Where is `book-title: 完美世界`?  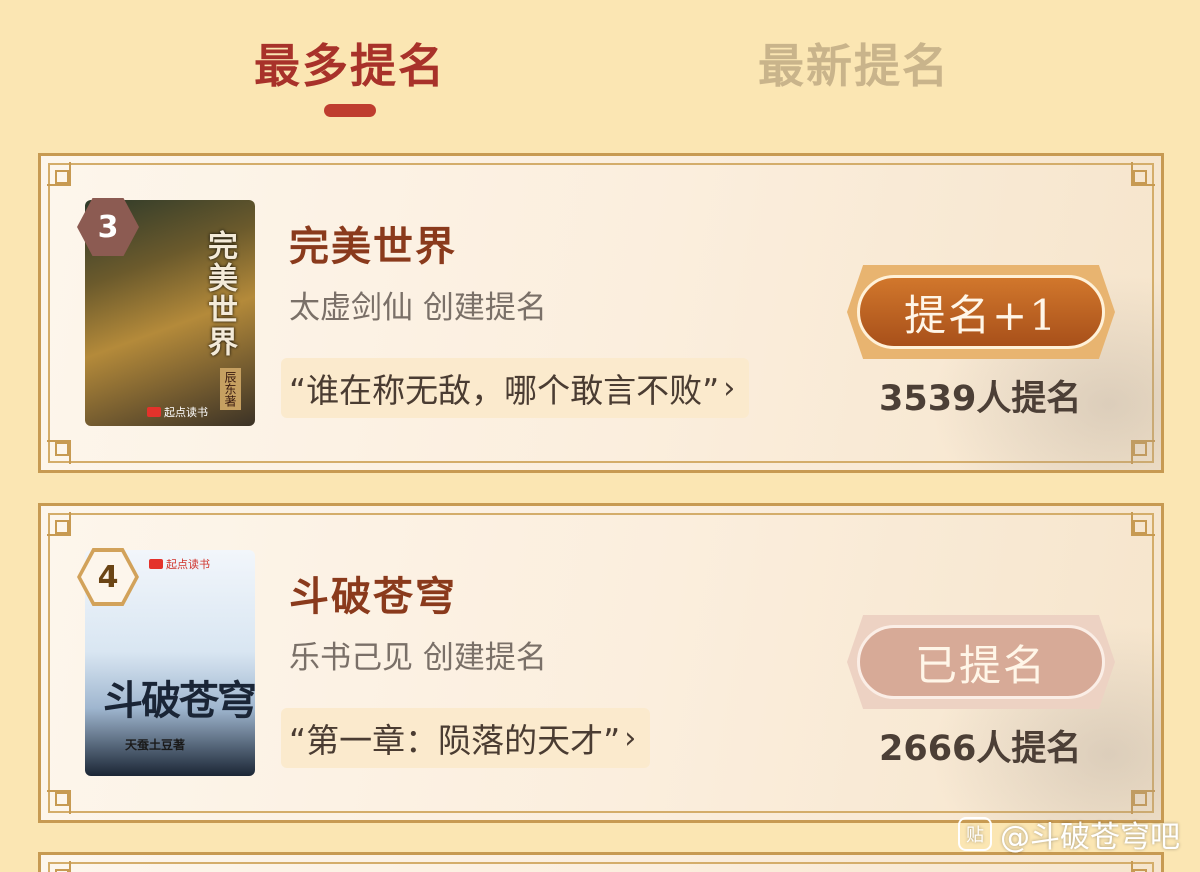 book-title: 完美世界 is located at coordinates (373, 243).